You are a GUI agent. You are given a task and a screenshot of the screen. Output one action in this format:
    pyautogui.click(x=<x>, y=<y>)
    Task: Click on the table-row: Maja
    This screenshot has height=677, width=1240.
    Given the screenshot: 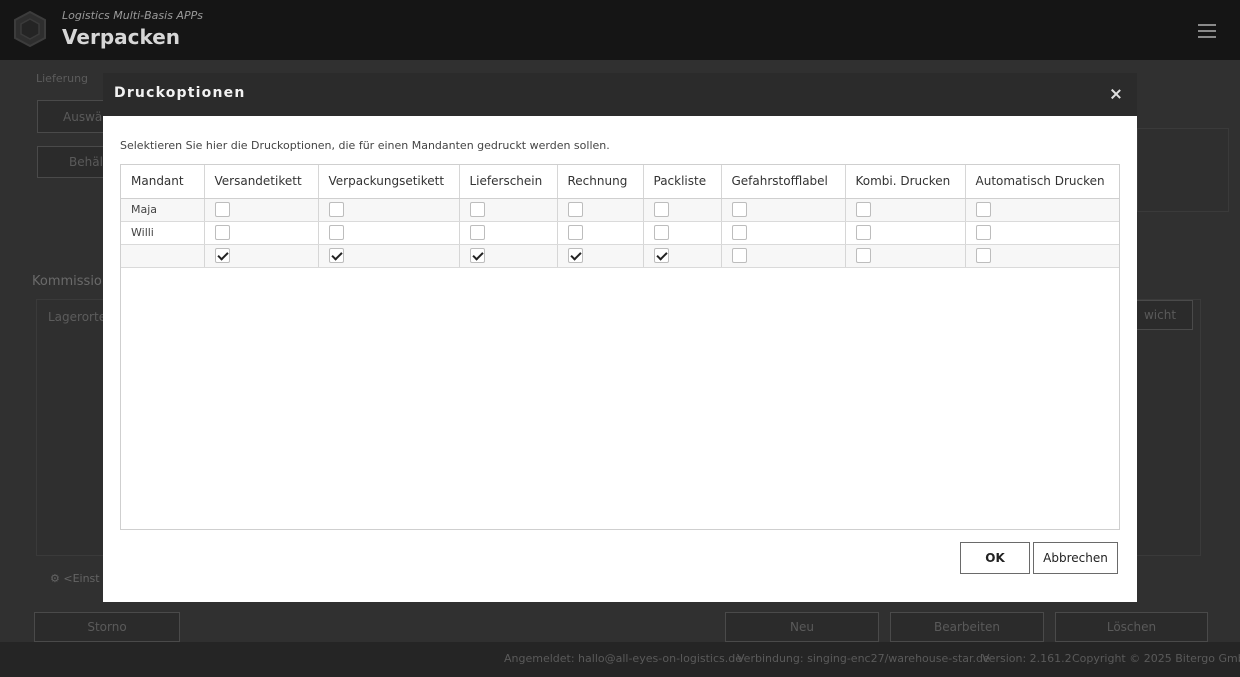 What is the action you would take?
    pyautogui.click(x=620, y=210)
    